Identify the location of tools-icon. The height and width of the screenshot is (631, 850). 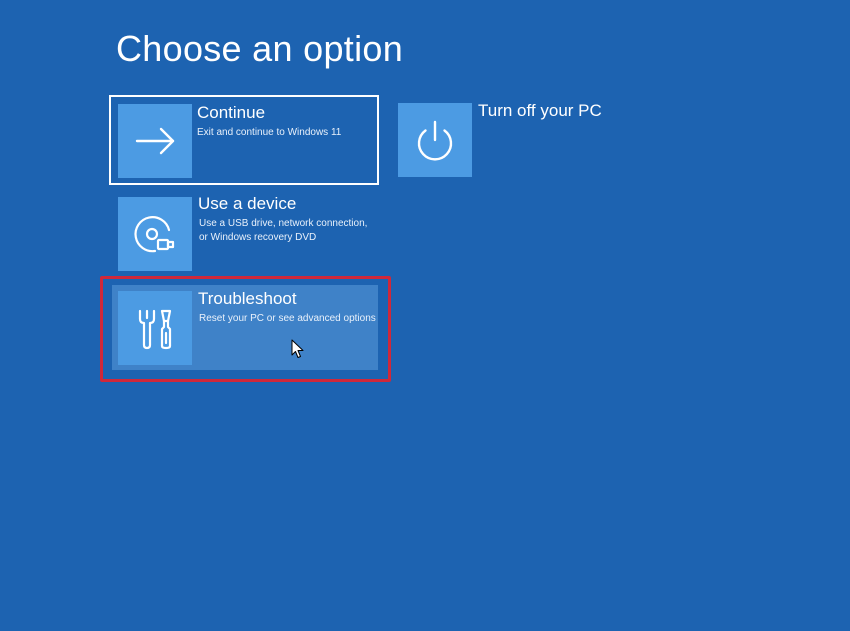
(155, 329).